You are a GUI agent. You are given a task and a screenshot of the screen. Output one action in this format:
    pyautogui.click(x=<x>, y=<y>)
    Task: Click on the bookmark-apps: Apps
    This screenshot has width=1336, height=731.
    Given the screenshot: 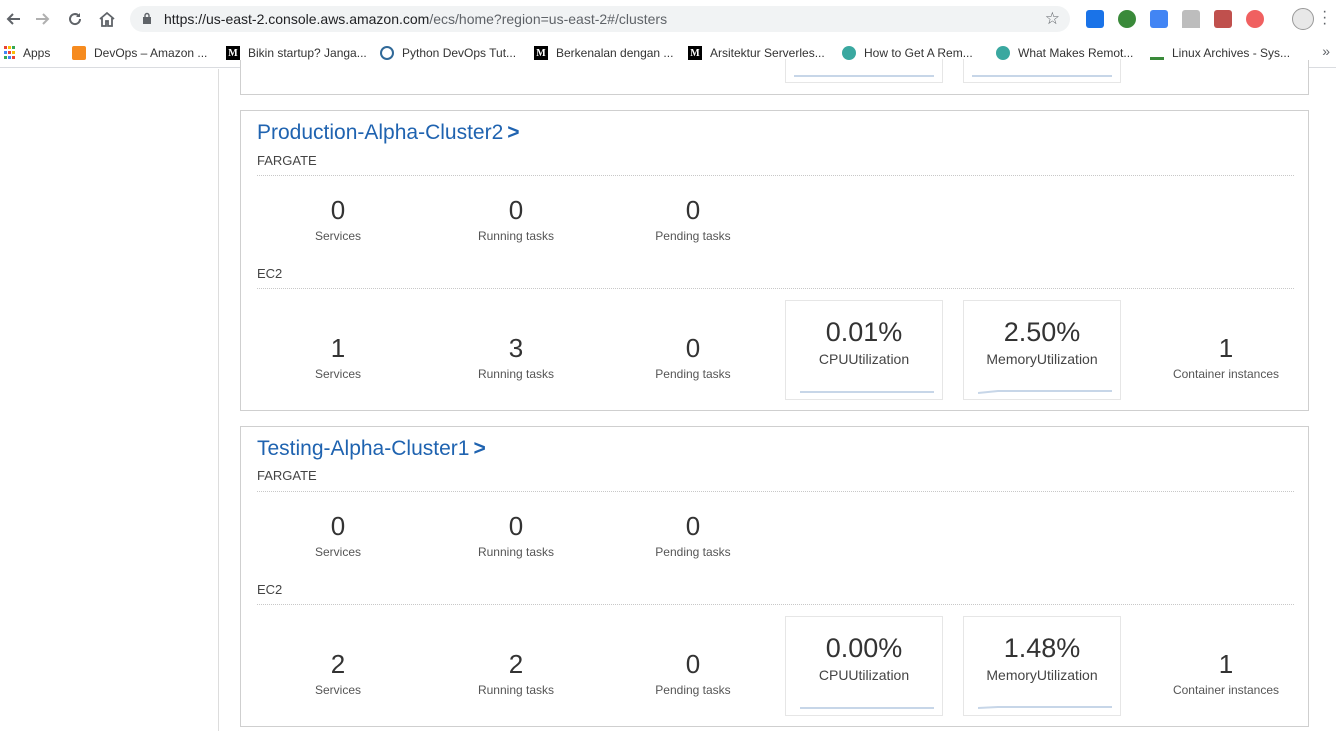 What is the action you would take?
    pyautogui.click(x=27, y=53)
    